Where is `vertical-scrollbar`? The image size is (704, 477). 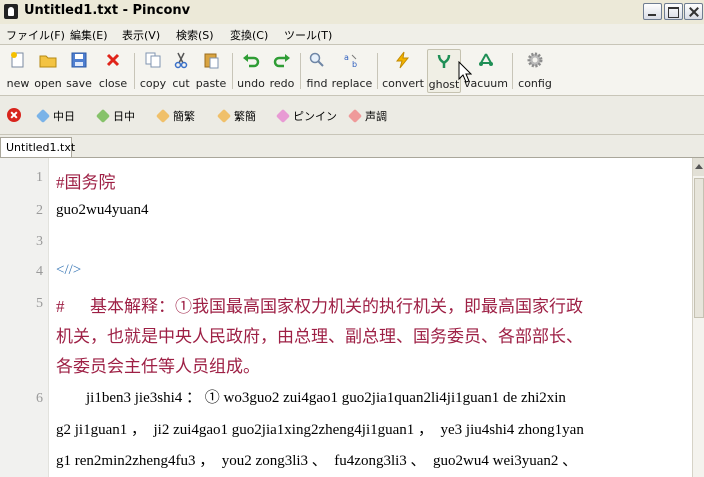 vertical-scrollbar is located at coordinates (698, 317).